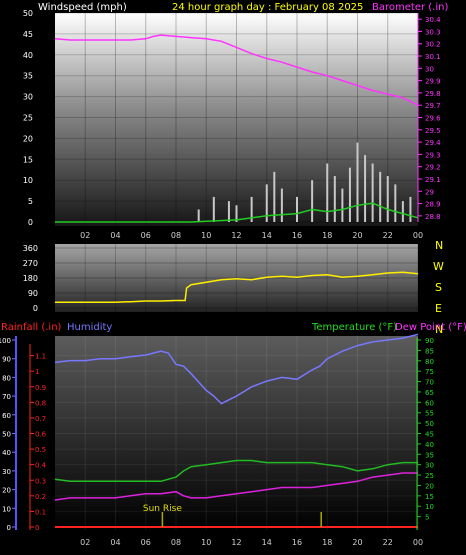 The height and width of the screenshot is (555, 466). I want to click on wind-y-tick-label: 10, so click(28, 180).